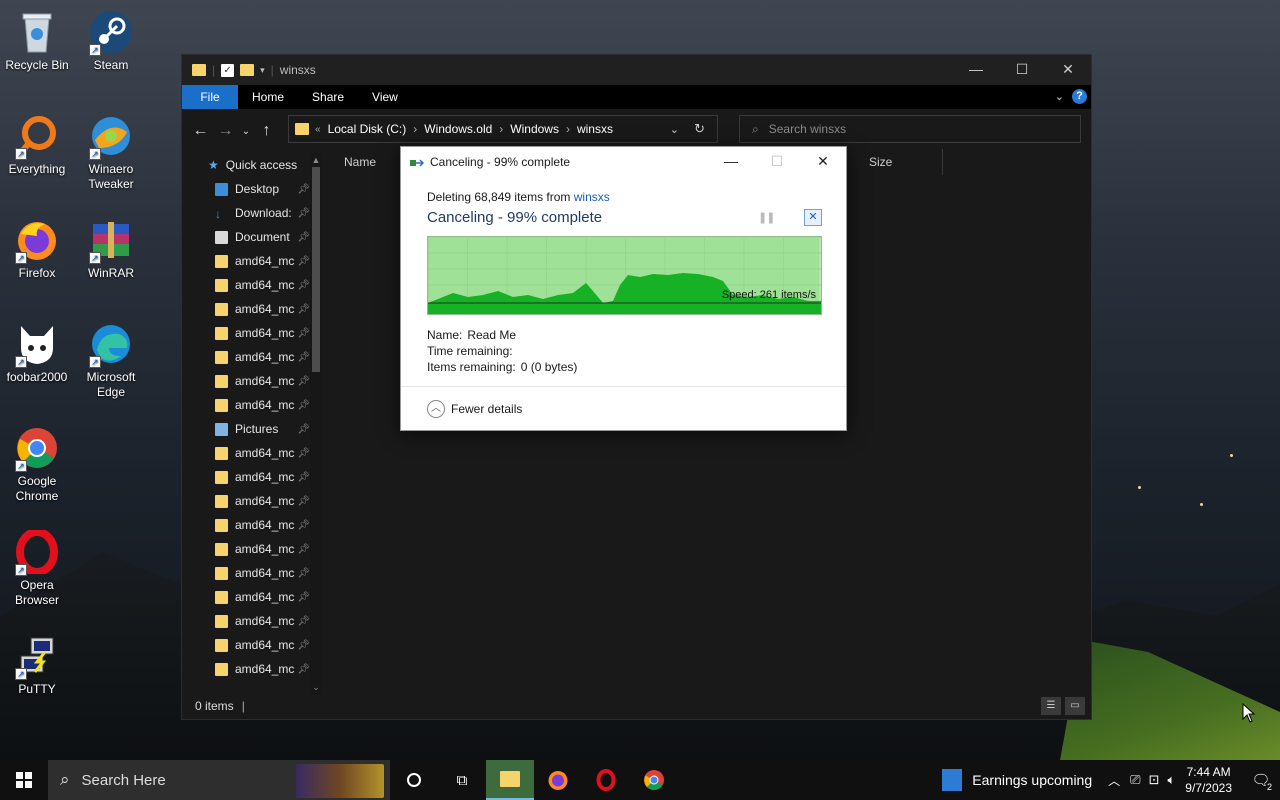  I want to click on desktop-icon-foobar2000: ↗ foobar2000, so click(37, 352).